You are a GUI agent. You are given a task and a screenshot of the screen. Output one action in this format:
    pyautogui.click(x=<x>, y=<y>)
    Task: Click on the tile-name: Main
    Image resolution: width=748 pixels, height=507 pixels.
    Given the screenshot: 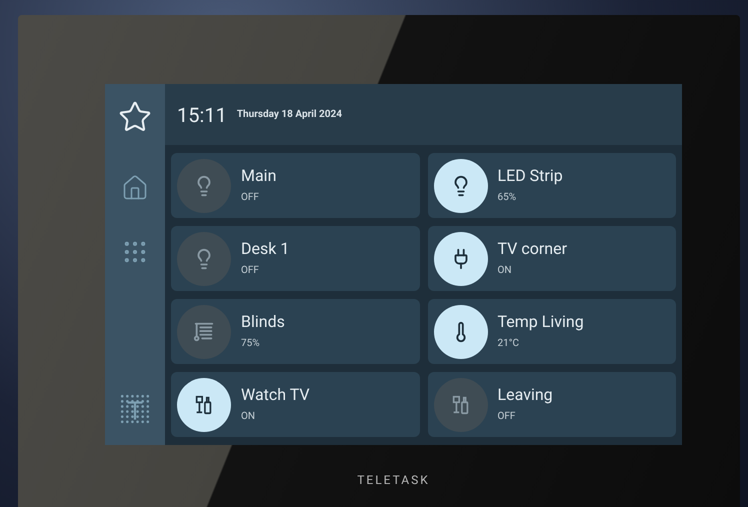 What is the action you would take?
    pyautogui.click(x=258, y=176)
    